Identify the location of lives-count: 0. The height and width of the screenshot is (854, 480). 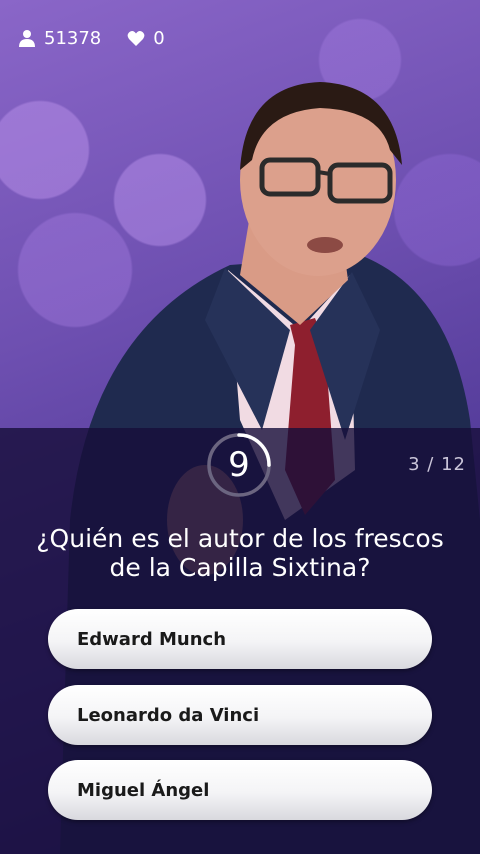
(146, 38).